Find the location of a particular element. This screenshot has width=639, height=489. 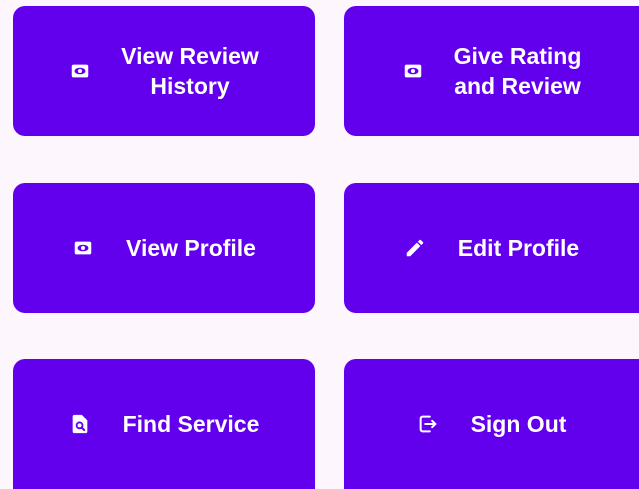

exit-icon is located at coordinates (428, 424).